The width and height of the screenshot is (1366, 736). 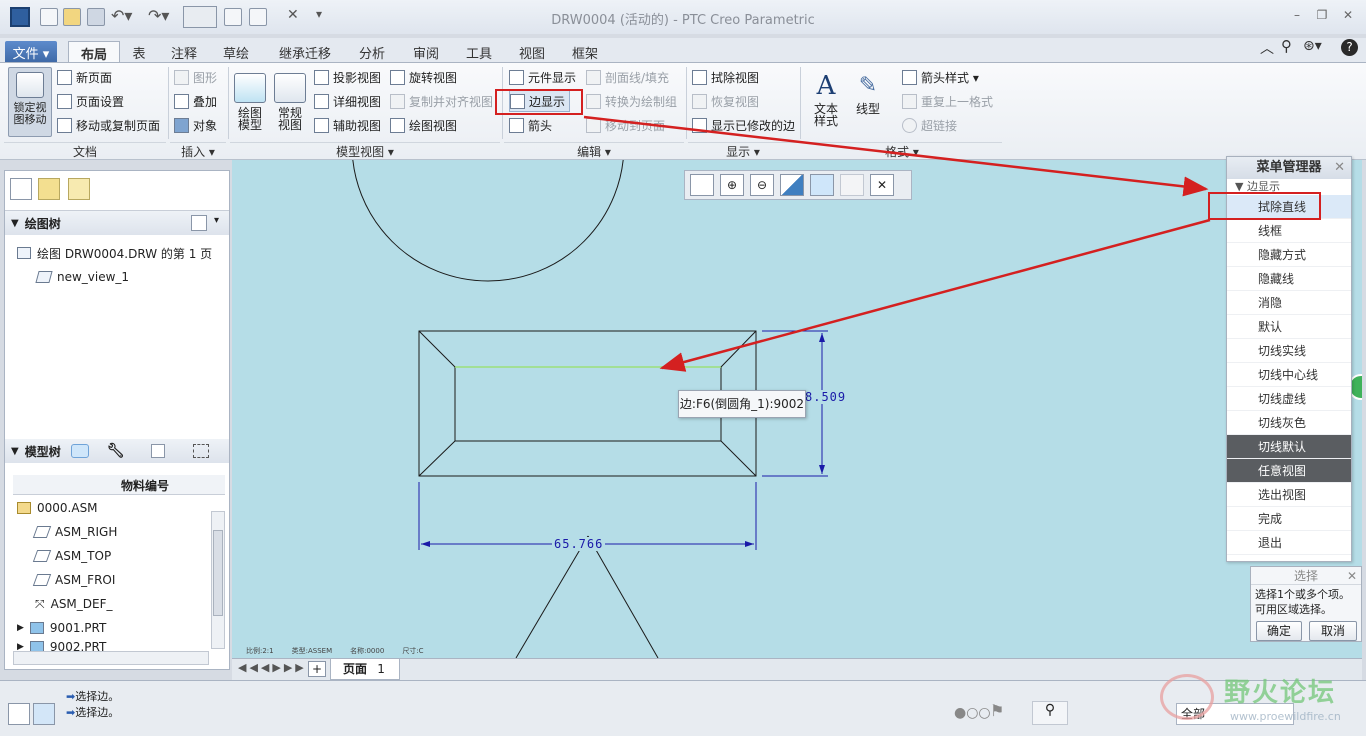 What do you see at coordinates (1289, 399) in the screenshot?
I see `menu-item-tangent-dashed: 切线虚线` at bounding box center [1289, 399].